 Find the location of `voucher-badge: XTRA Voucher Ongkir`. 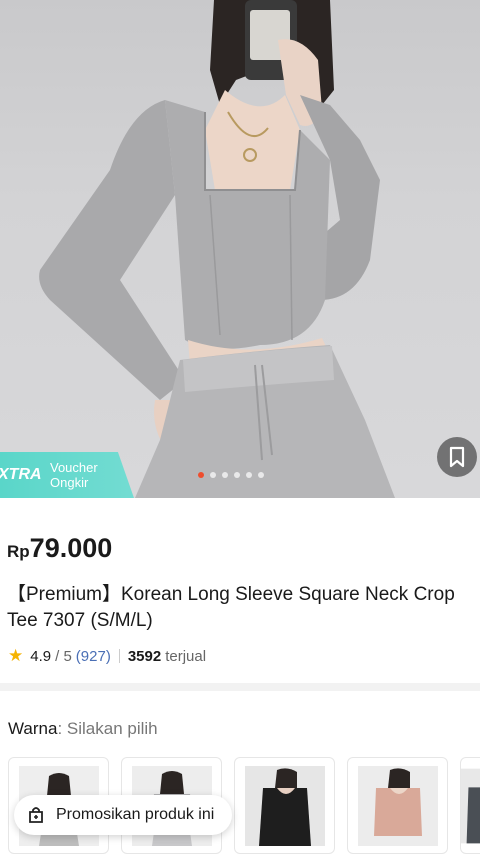

voucher-badge: XTRA Voucher Ongkir is located at coordinates (67, 475).